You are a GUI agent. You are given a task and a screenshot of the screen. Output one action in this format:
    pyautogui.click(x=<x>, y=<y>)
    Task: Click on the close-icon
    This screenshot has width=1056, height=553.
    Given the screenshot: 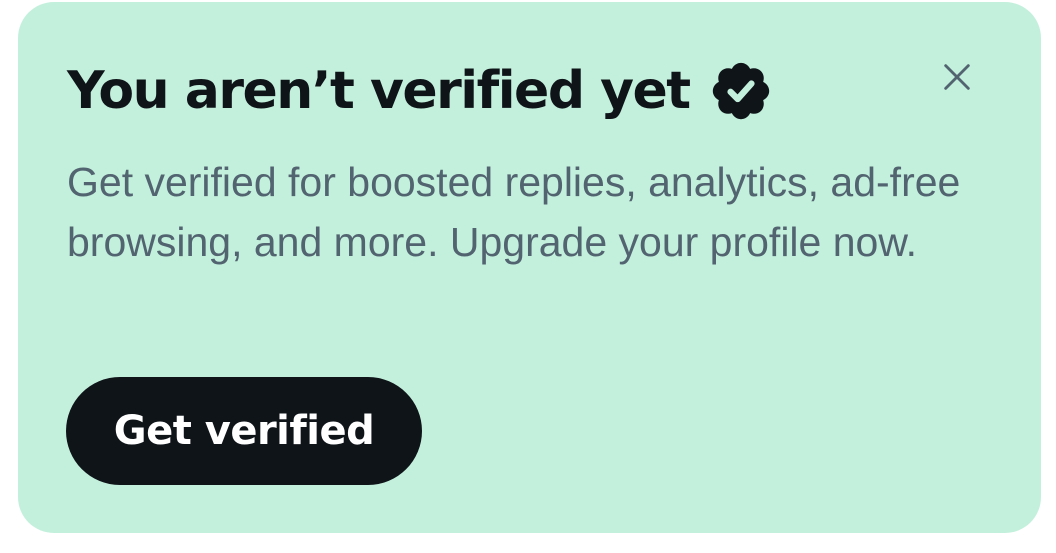 What is the action you would take?
    pyautogui.click(x=957, y=77)
    